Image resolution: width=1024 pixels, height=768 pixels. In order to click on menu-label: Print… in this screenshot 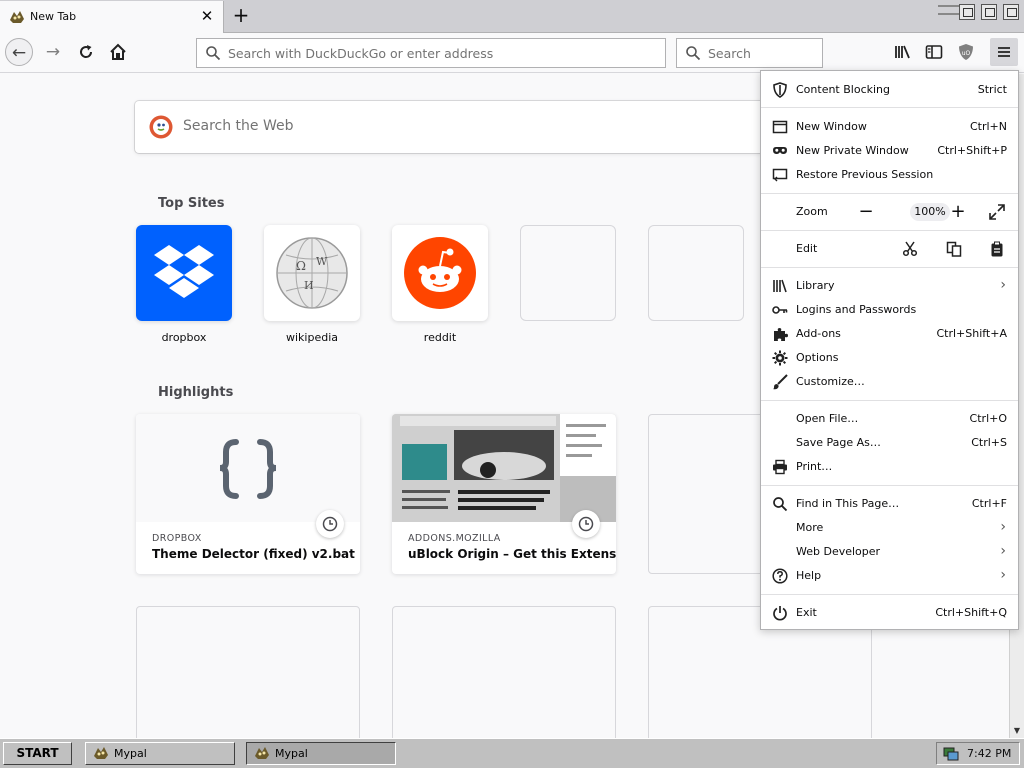, I will do `click(814, 466)`.